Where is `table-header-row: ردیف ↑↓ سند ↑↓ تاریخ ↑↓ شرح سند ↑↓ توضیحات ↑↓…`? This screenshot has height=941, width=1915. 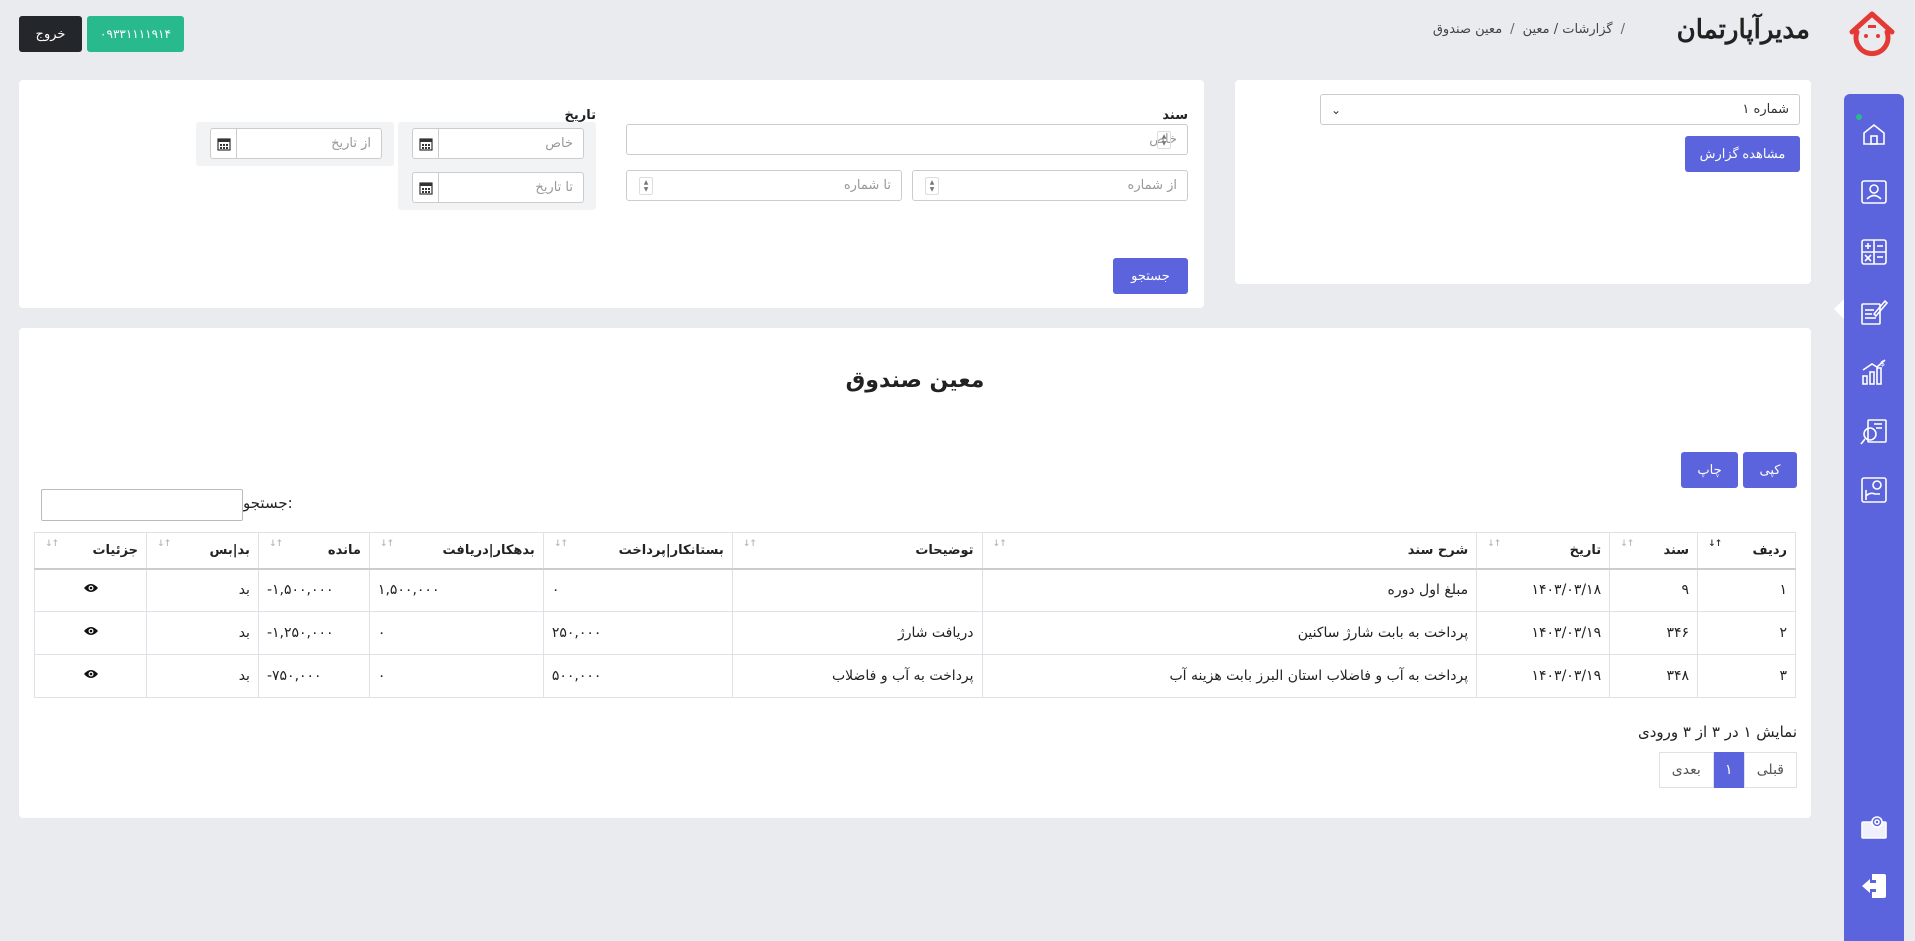 table-header-row: ردیف ↑↓ سند ↑↓ تاریخ ↑↓ شرح سند ↑↓ توضیحات ↑↓… is located at coordinates (914, 551).